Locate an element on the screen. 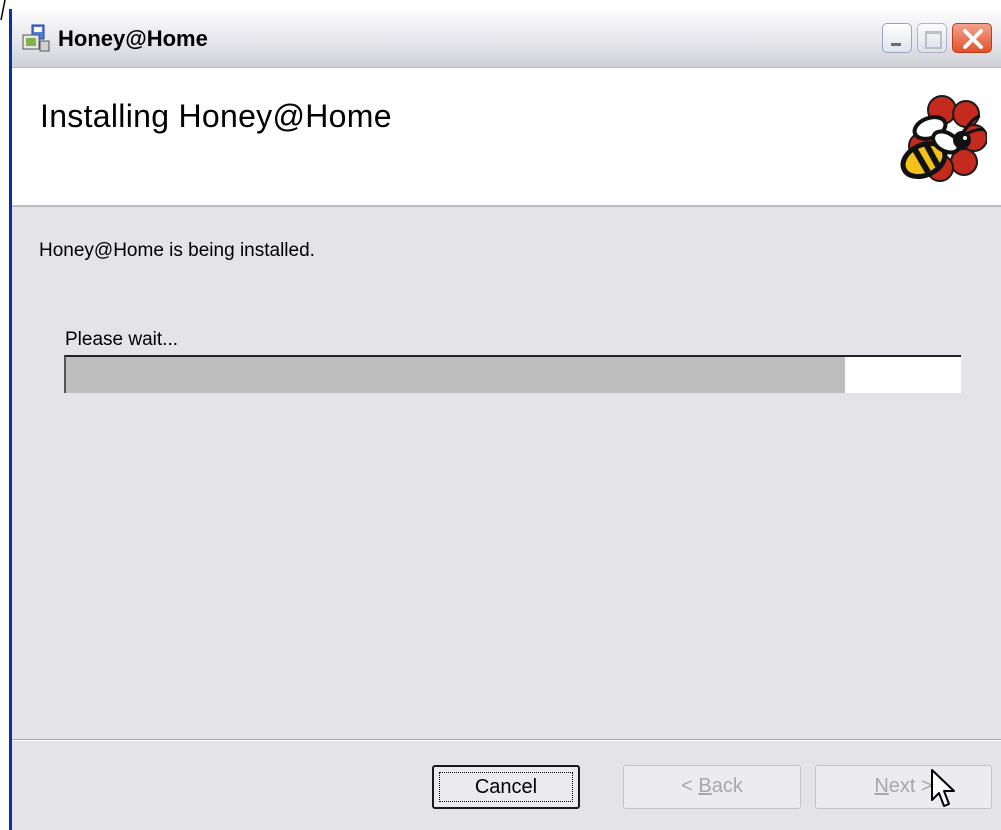 The image size is (1001, 830). banner-title: Installing Honey@Home is located at coordinates (216, 116).